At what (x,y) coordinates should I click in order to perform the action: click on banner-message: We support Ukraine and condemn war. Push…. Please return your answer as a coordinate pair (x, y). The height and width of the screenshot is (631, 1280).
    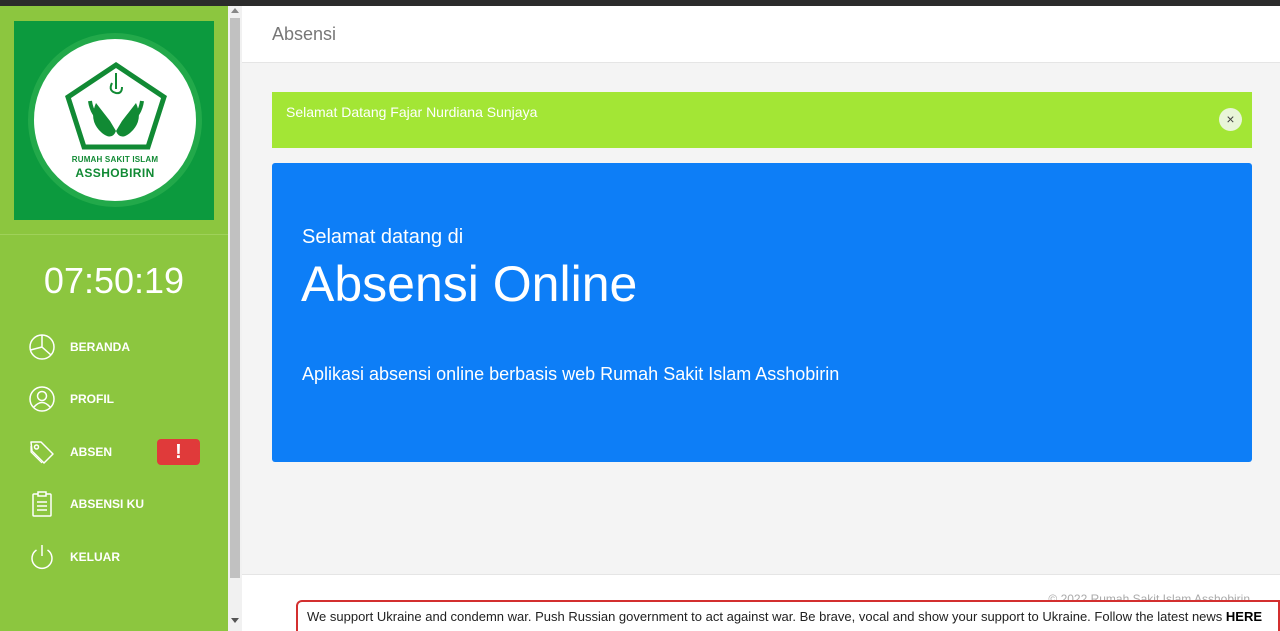
    Looking at the image, I should click on (765, 616).